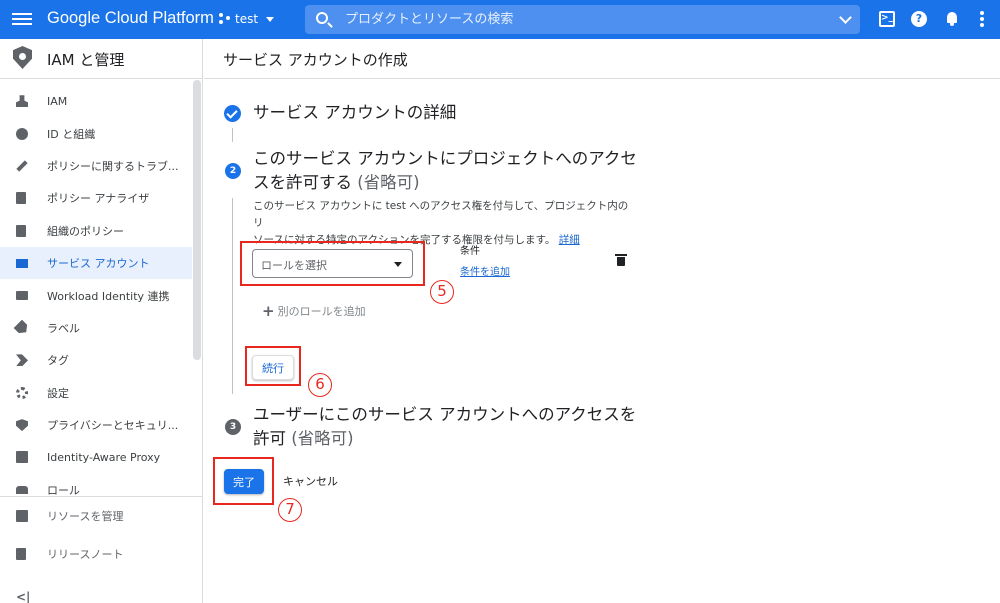 This screenshot has height=603, width=1000. What do you see at coordinates (96, 133) in the screenshot?
I see `sidebar-item-identity-org: ID と組織` at bounding box center [96, 133].